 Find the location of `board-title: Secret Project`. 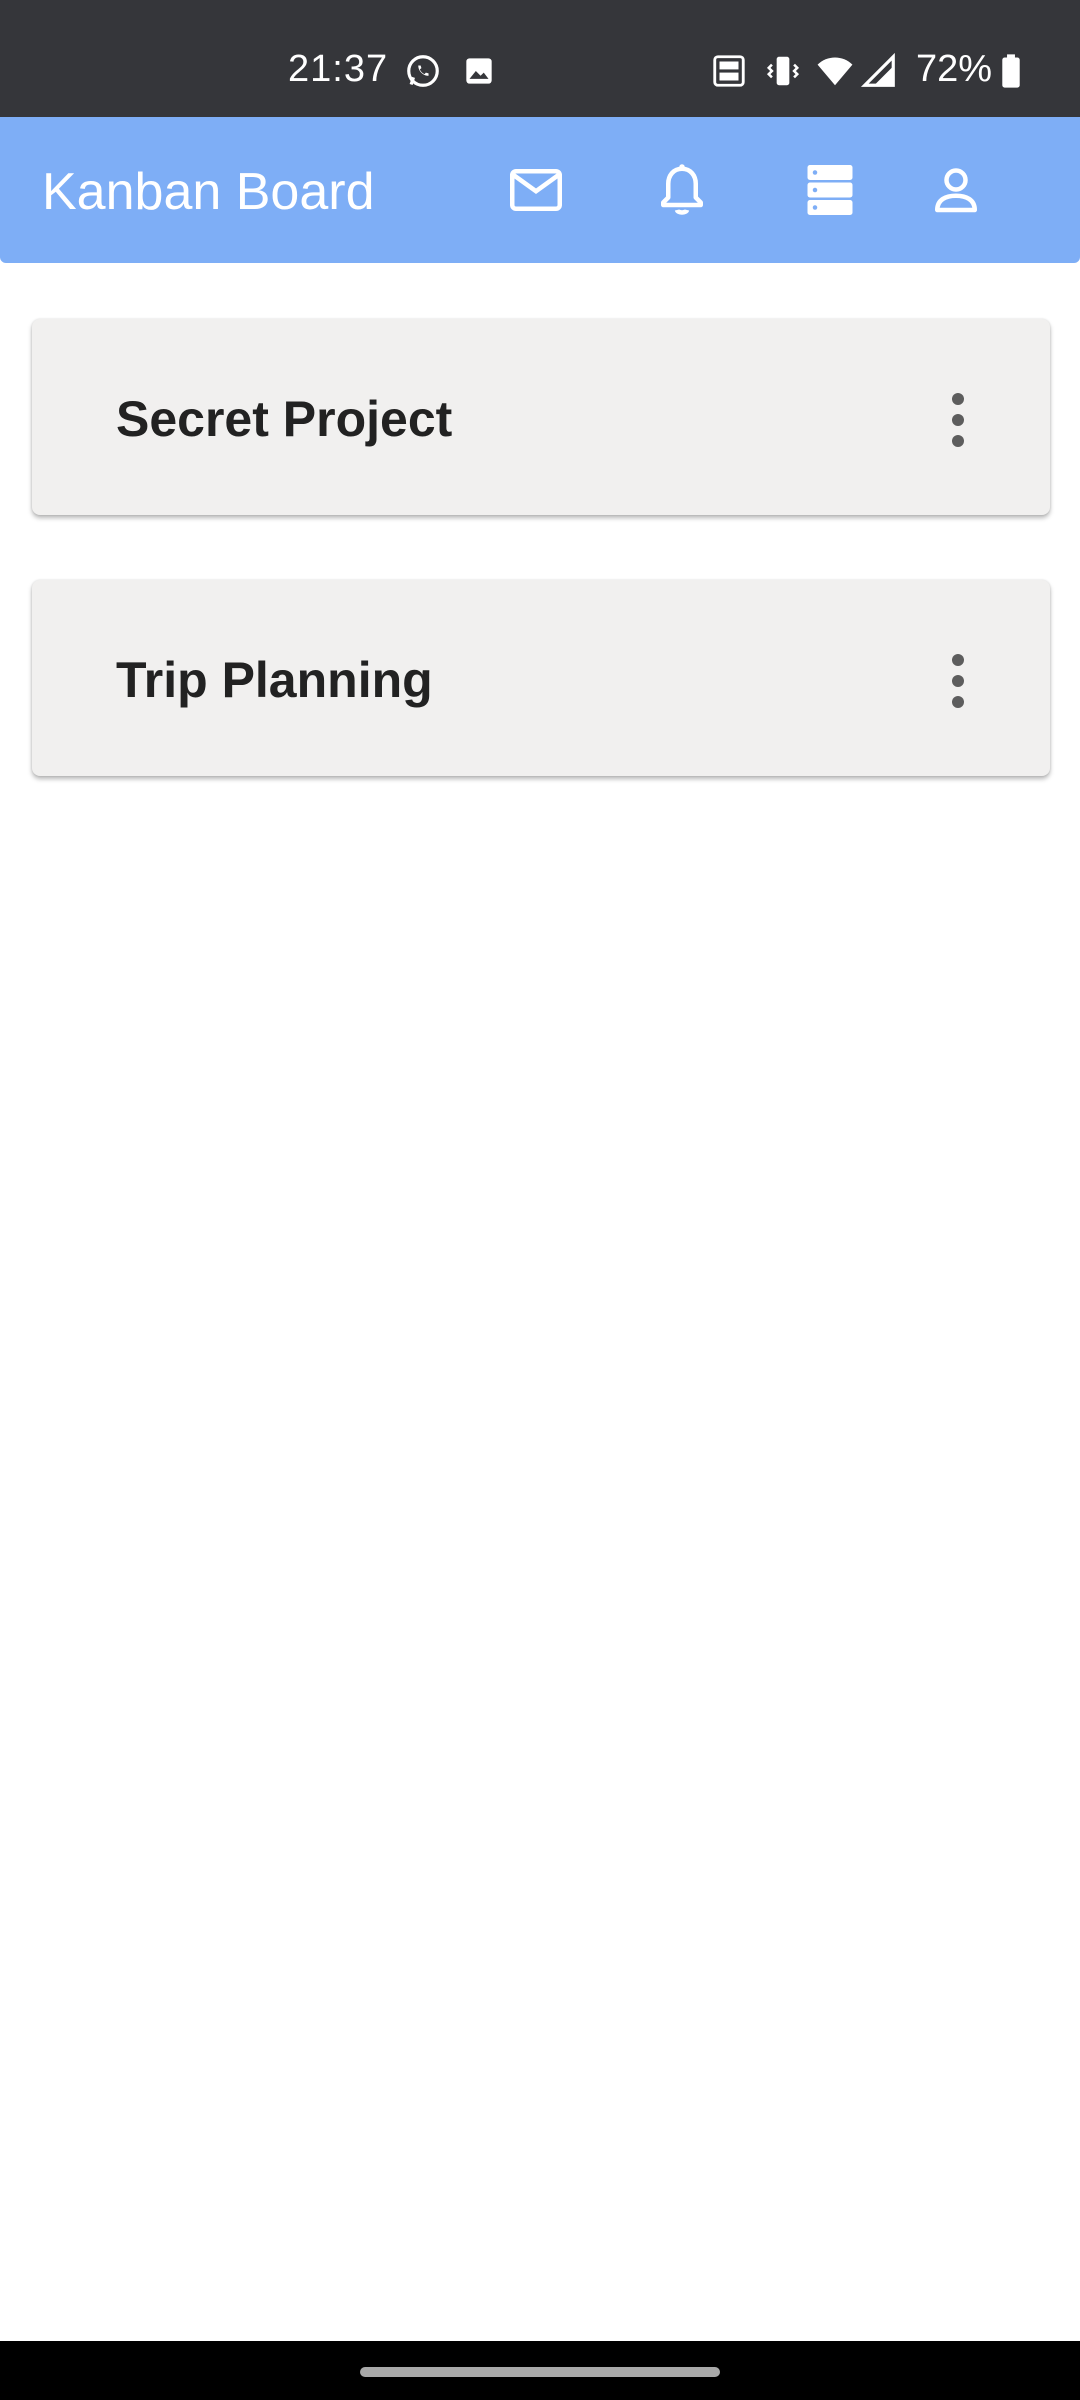

board-title: Secret Project is located at coordinates (284, 419).